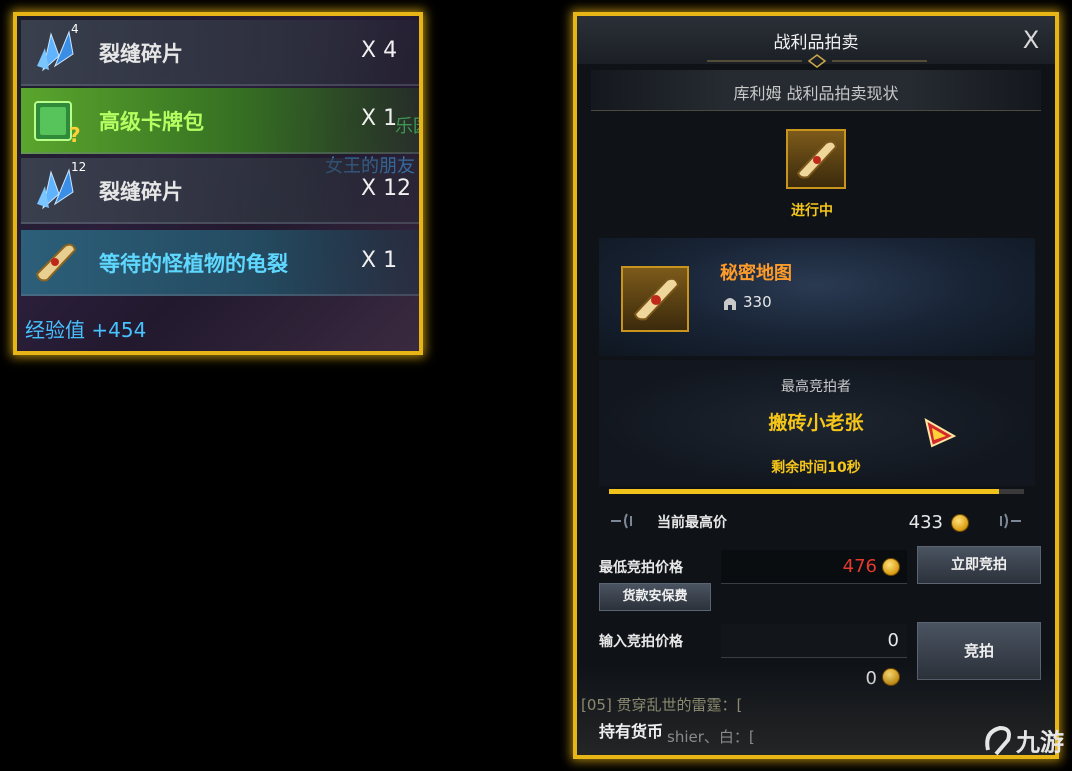  Describe the element at coordinates (998, 740) in the screenshot. I see `nine-game-logo-icon` at that location.